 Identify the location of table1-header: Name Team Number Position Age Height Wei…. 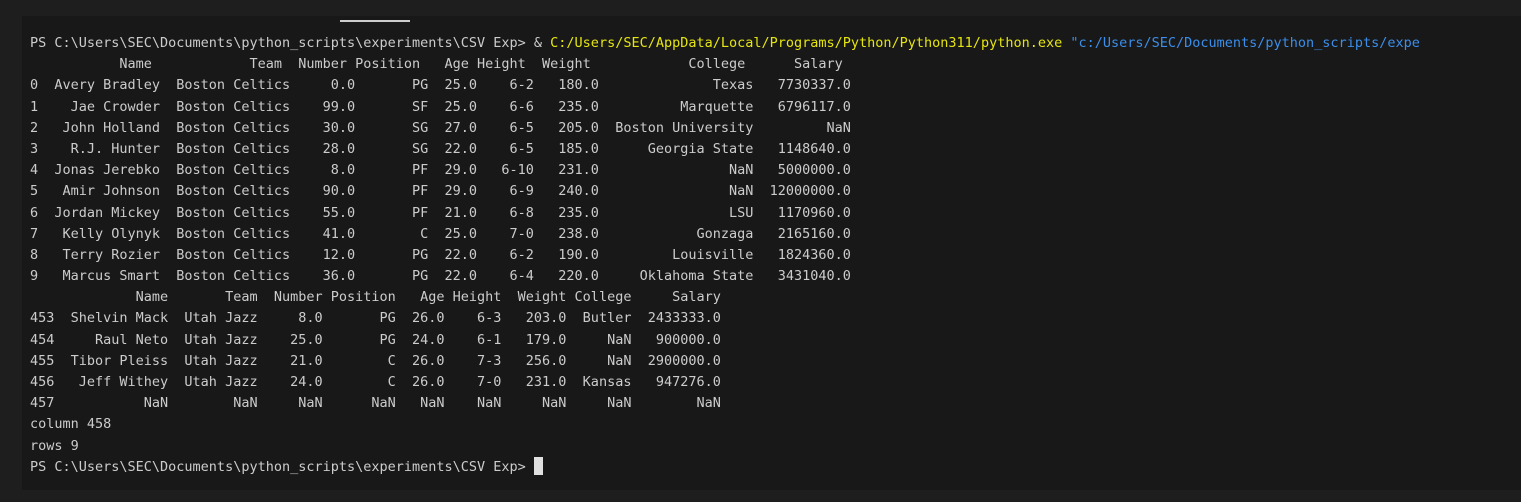
(436, 64).